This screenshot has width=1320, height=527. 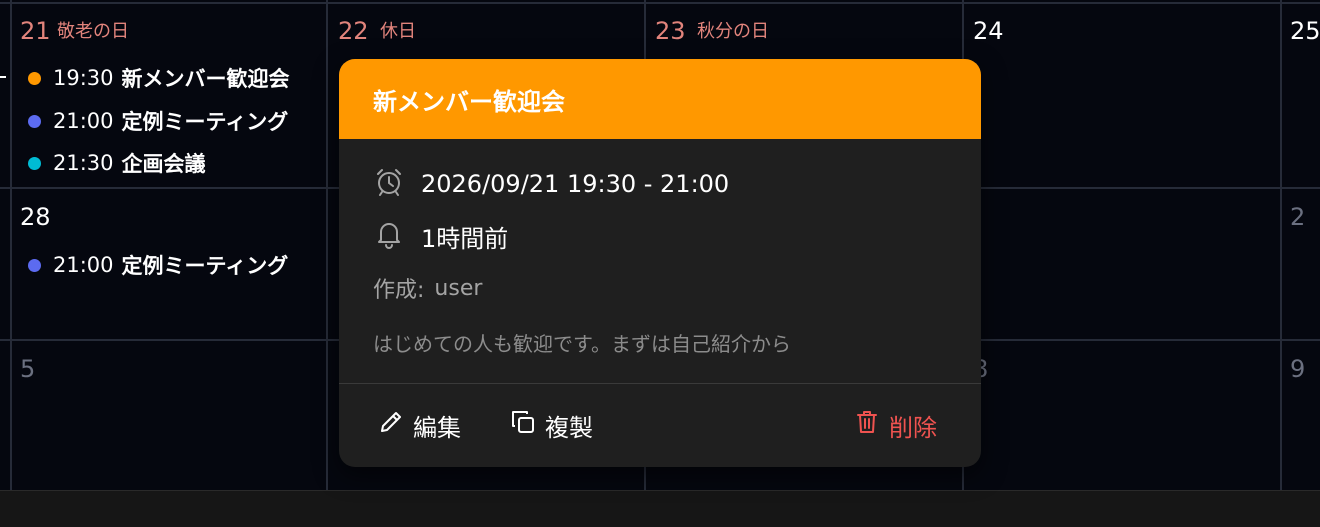 What do you see at coordinates (397, 236) in the screenshot?
I see `bell-icon` at bounding box center [397, 236].